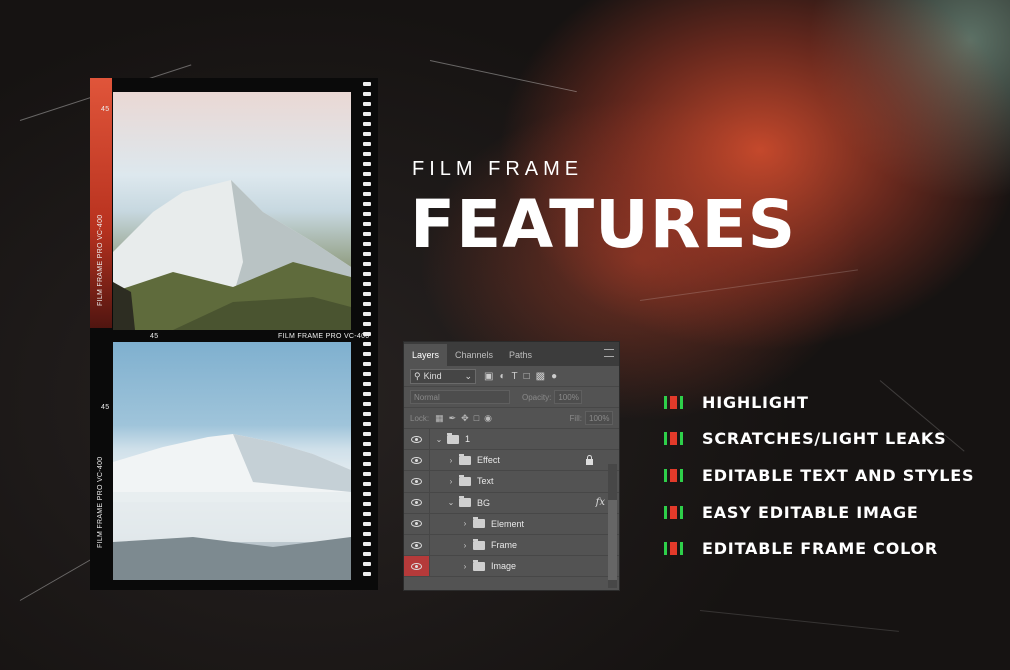 Image resolution: width=1010 pixels, height=670 pixels. What do you see at coordinates (838, 475) in the screenshot?
I see `feature-label: EDITABLE TEXT AND STYLES` at bounding box center [838, 475].